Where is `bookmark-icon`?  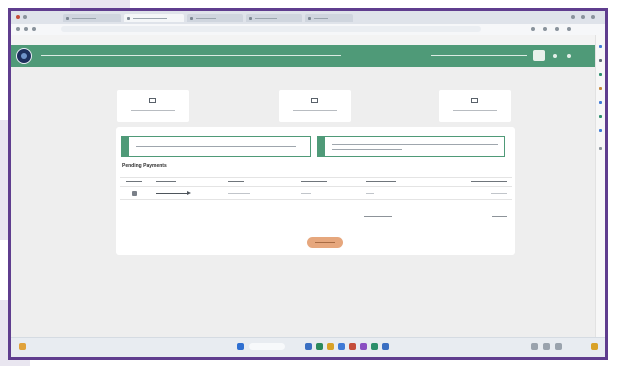 bookmark-icon is located at coordinates (533, 29).